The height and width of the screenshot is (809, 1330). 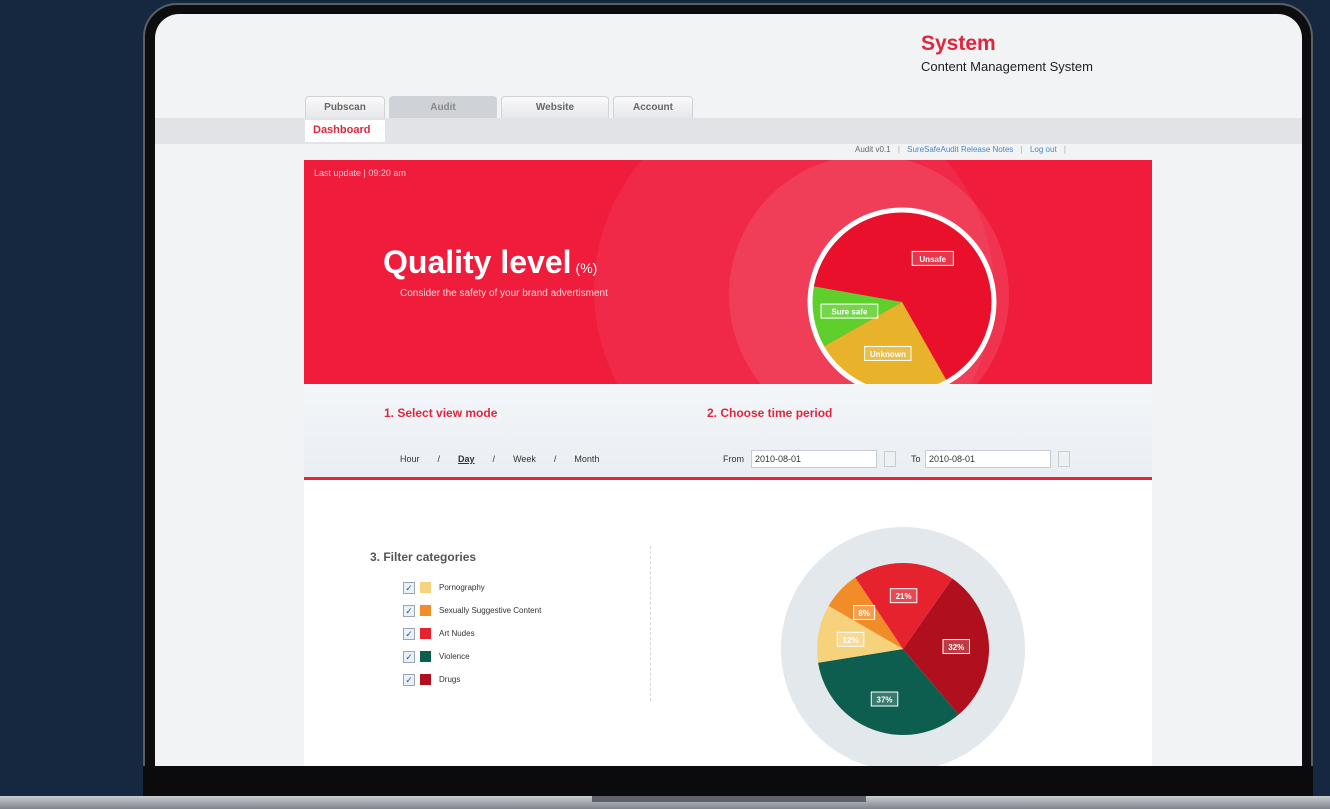 I want to click on mode-day: Day, so click(x=466, y=459).